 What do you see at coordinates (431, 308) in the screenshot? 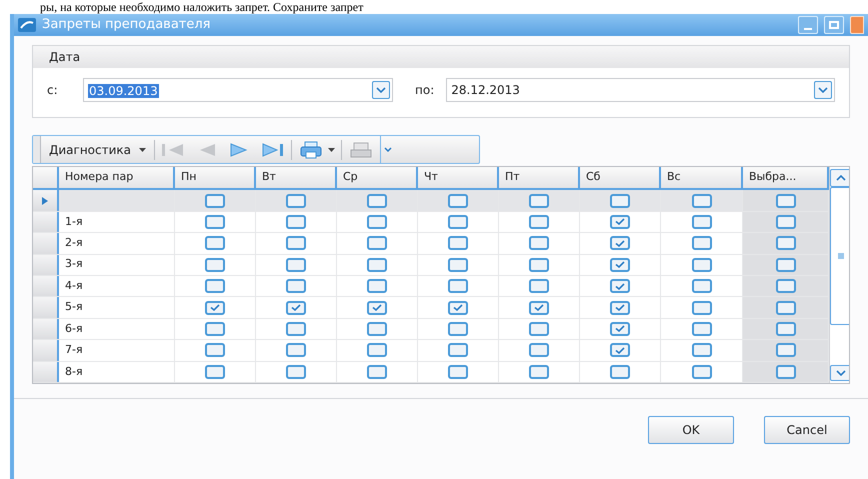
I see `table-row: 5-я` at bounding box center [431, 308].